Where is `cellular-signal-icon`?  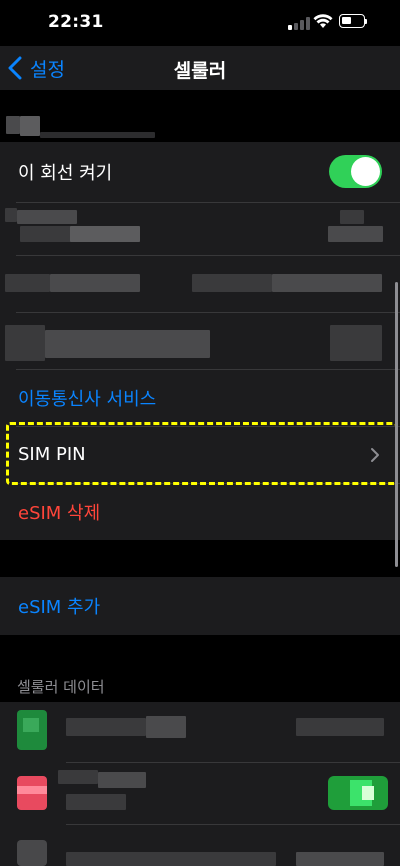 cellular-signal-icon is located at coordinates (299, 23).